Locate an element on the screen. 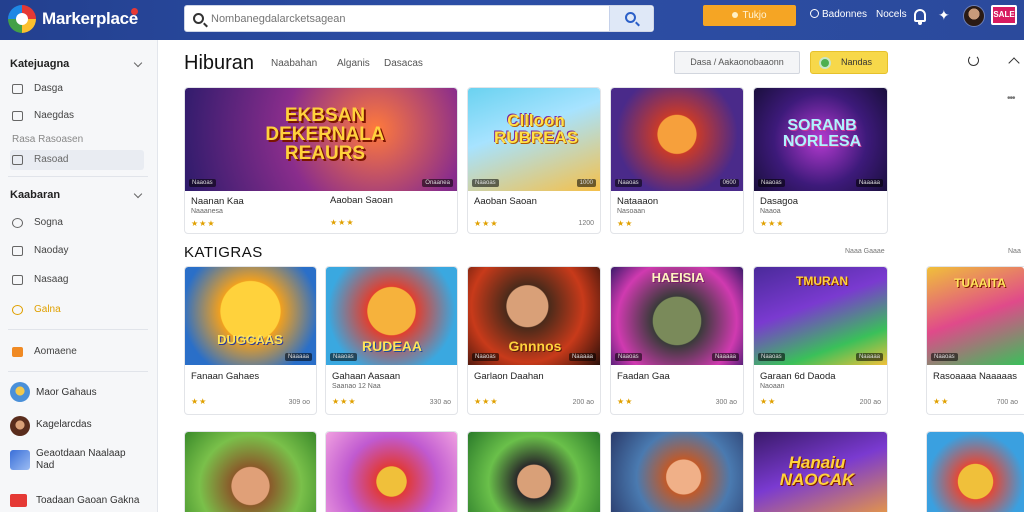  sidebar-item: Naegdas is located at coordinates (77, 116).